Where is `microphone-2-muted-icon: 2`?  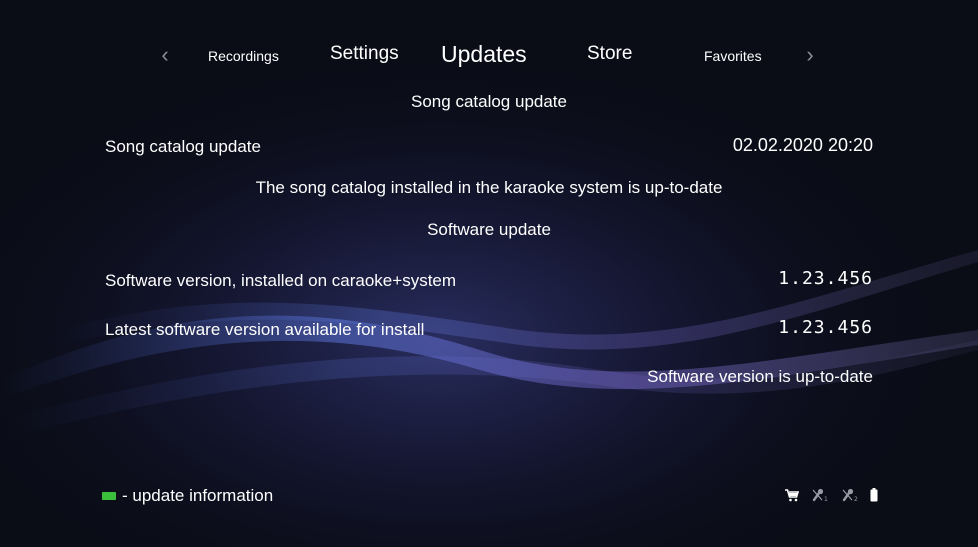
microphone-2-muted-icon: 2 is located at coordinates (850, 497).